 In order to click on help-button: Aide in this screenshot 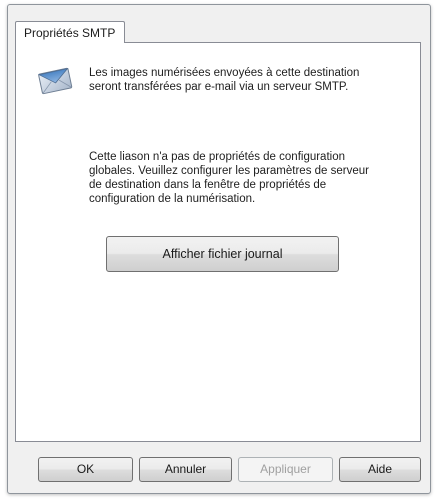, I will do `click(380, 469)`.